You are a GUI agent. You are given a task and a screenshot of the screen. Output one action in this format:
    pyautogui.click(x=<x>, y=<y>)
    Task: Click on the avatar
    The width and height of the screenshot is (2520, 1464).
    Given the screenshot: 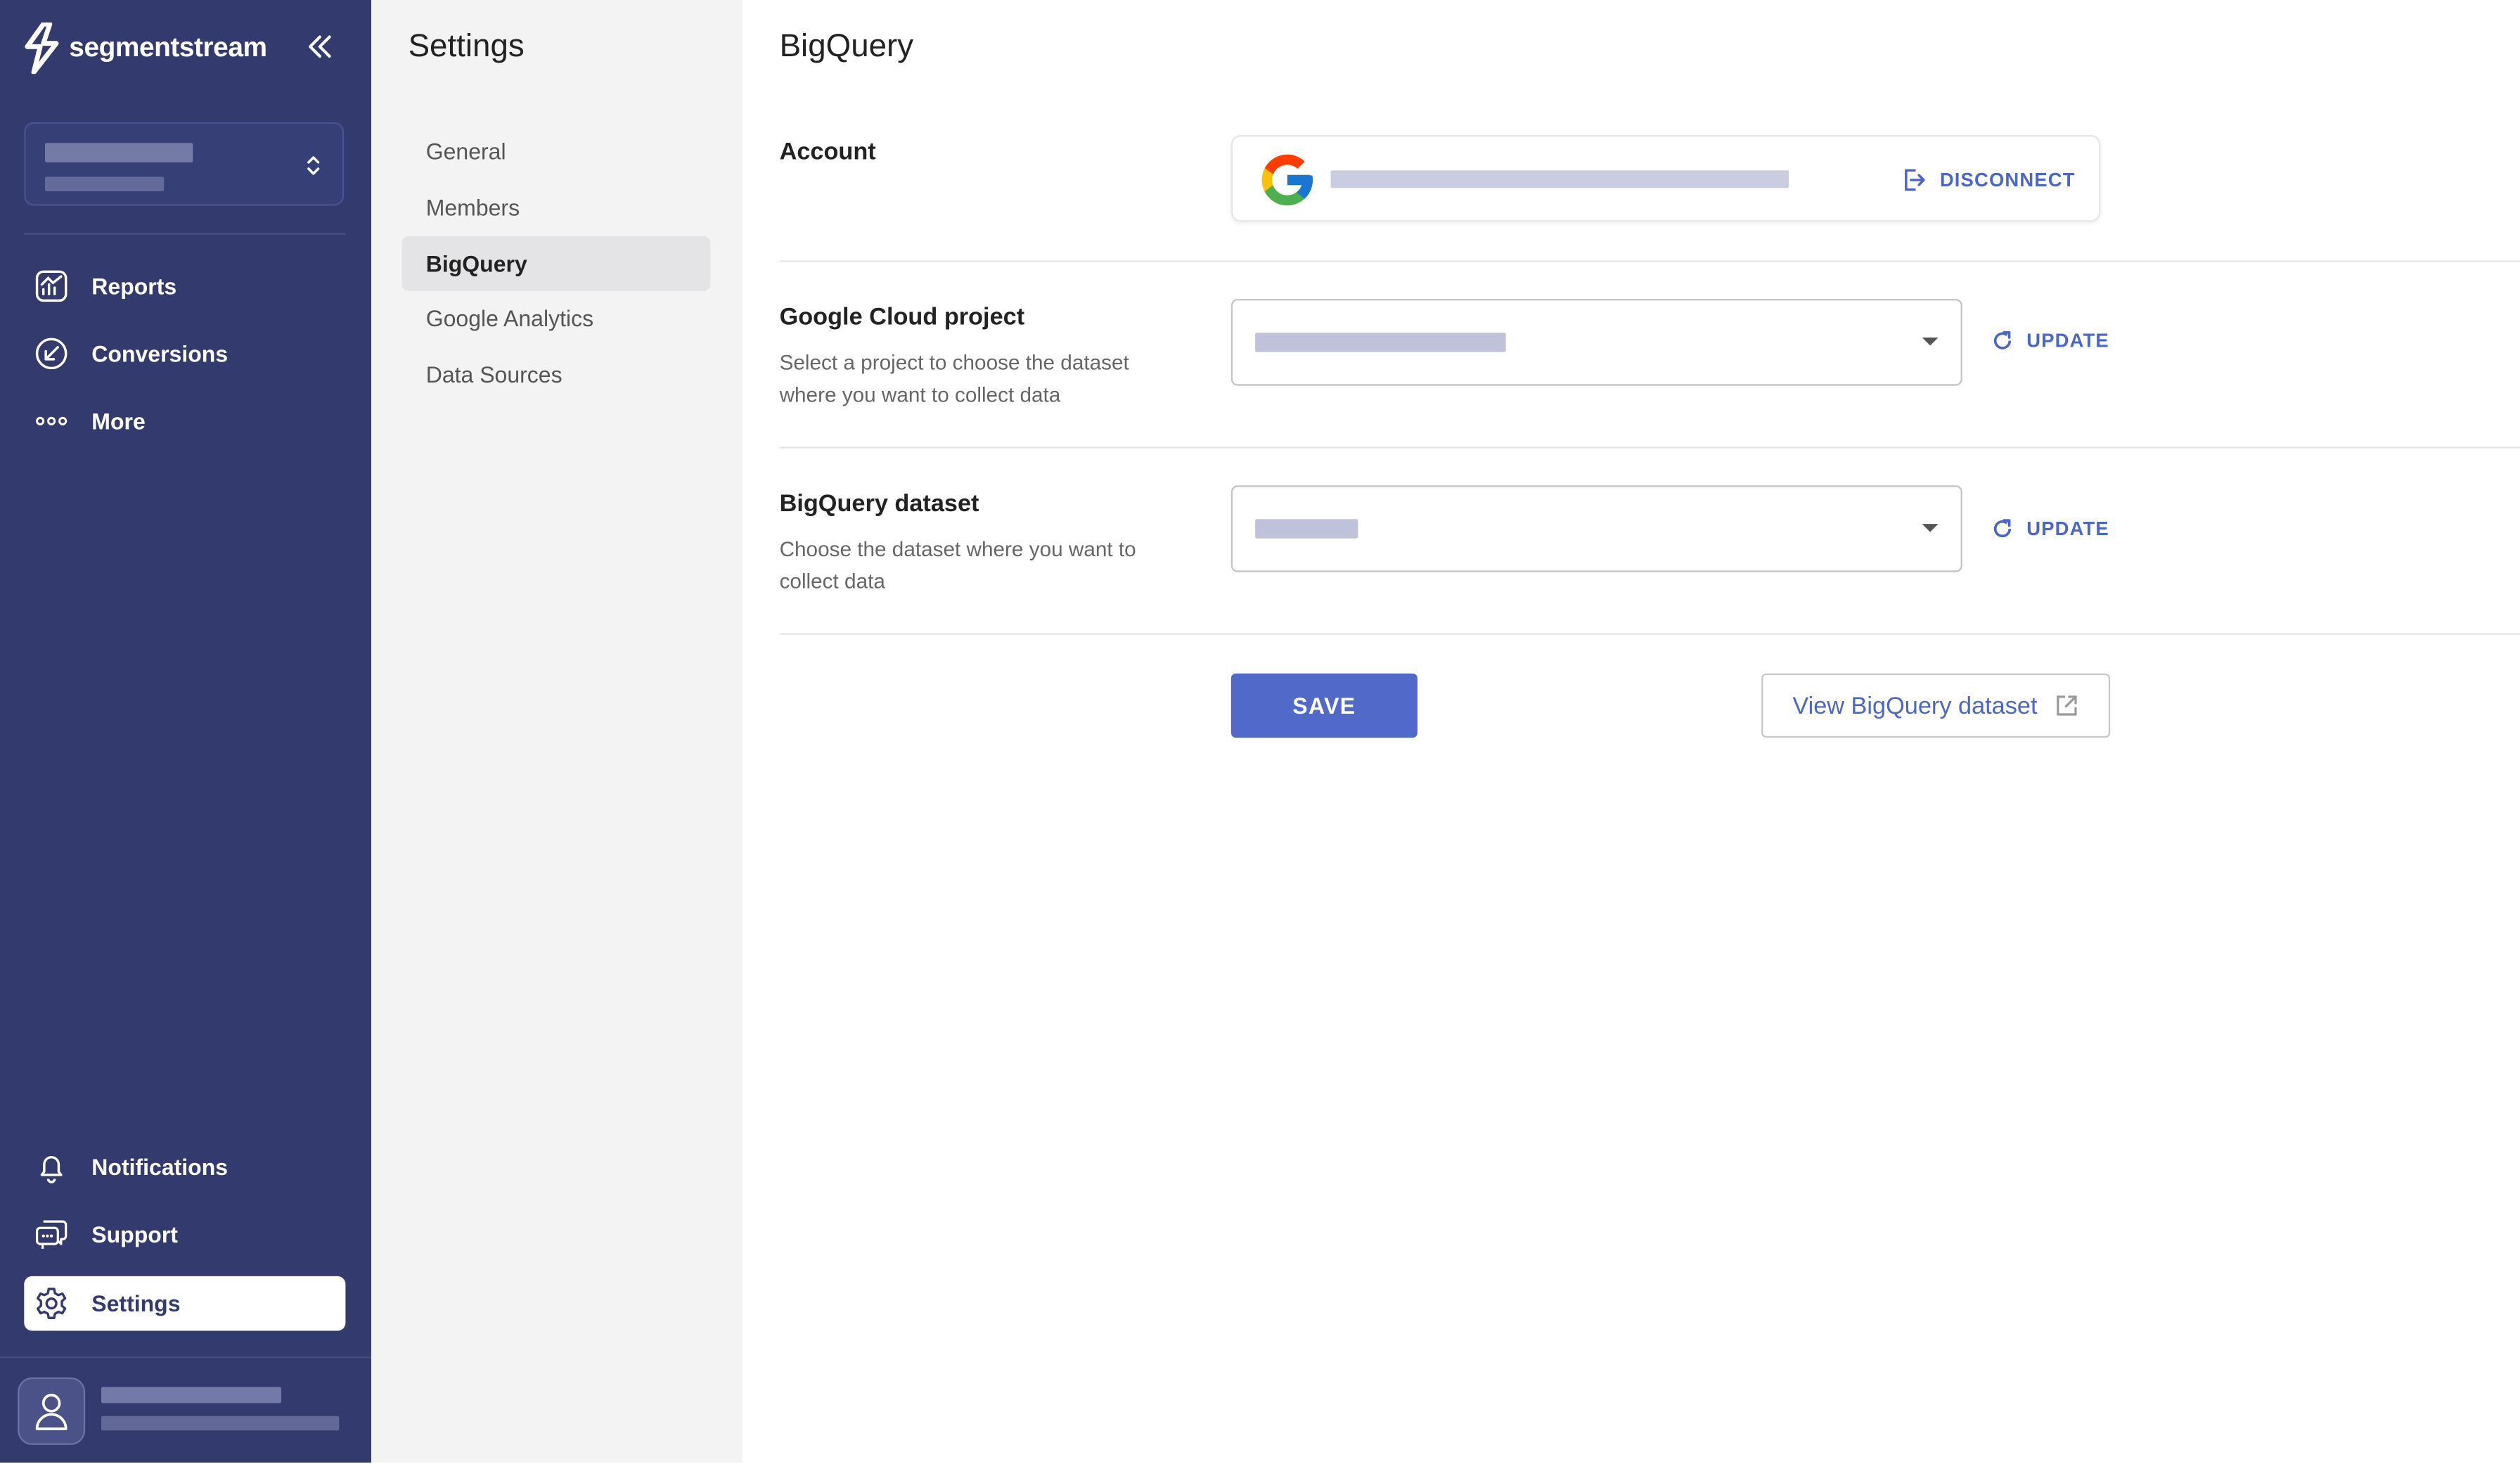 What is the action you would take?
    pyautogui.click(x=52, y=1411)
    